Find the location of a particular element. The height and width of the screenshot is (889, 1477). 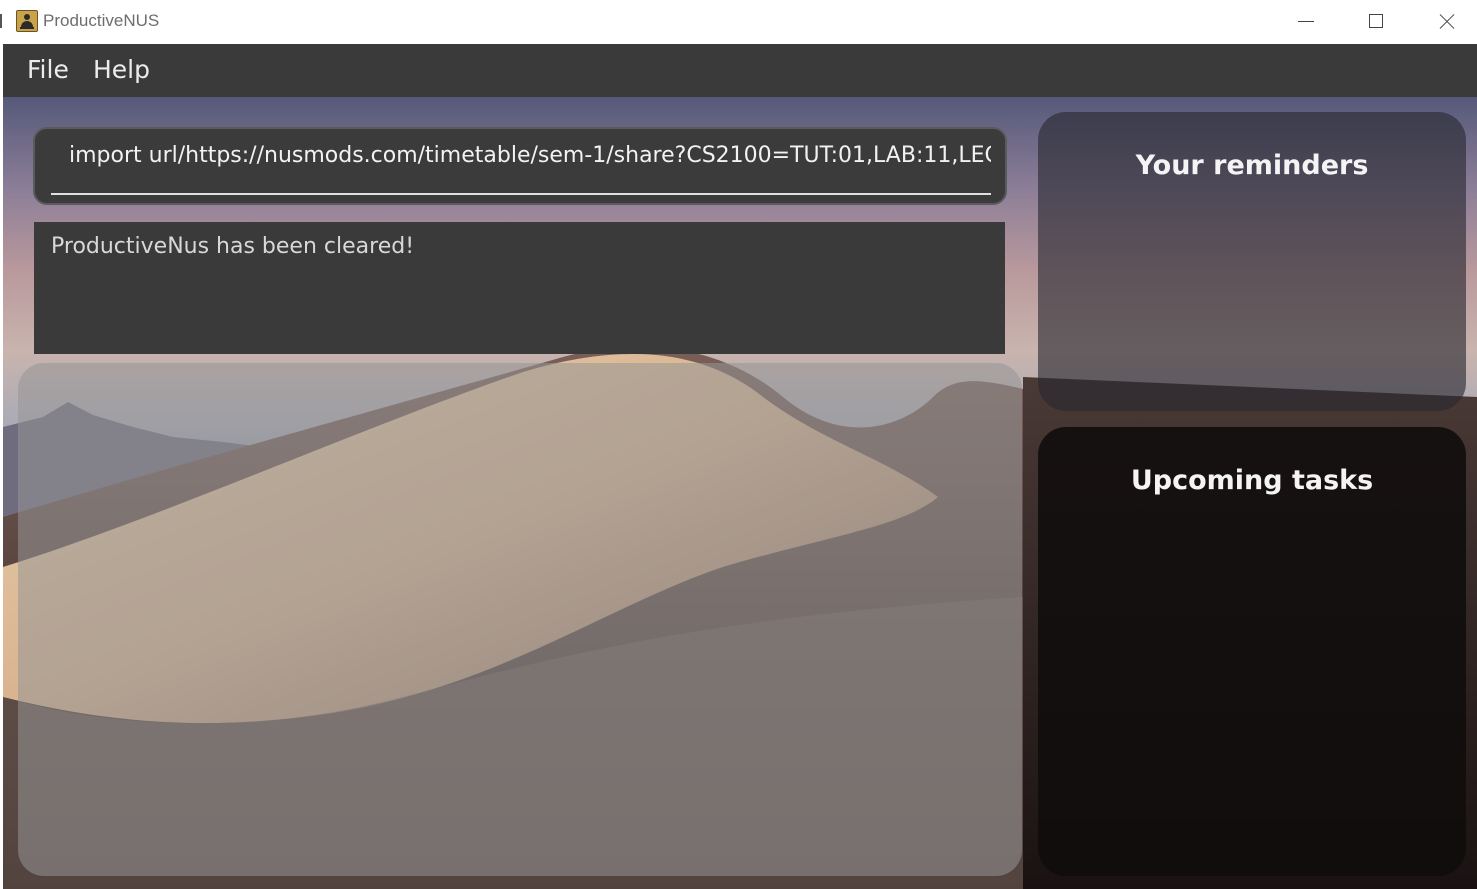

window-title: ProductiveNUS is located at coordinates (101, 20).